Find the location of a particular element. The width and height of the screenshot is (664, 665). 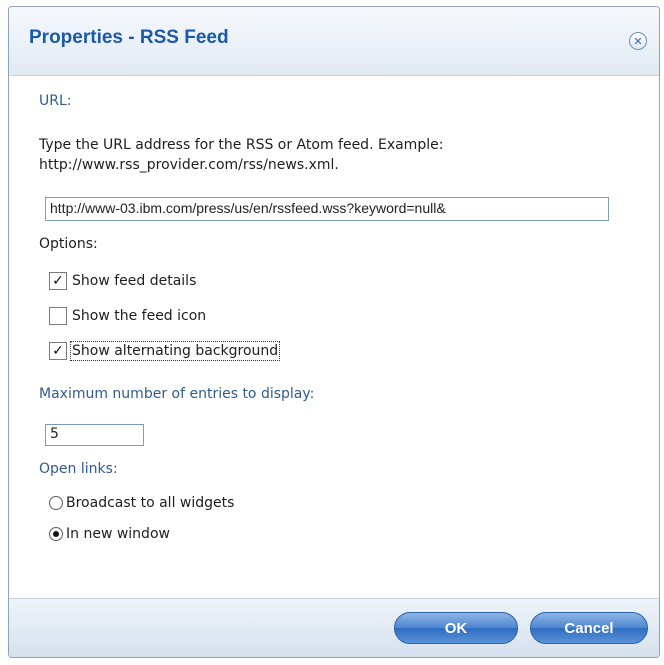

option-show-feed-details: ✓ Show feed details is located at coordinates (122, 281).